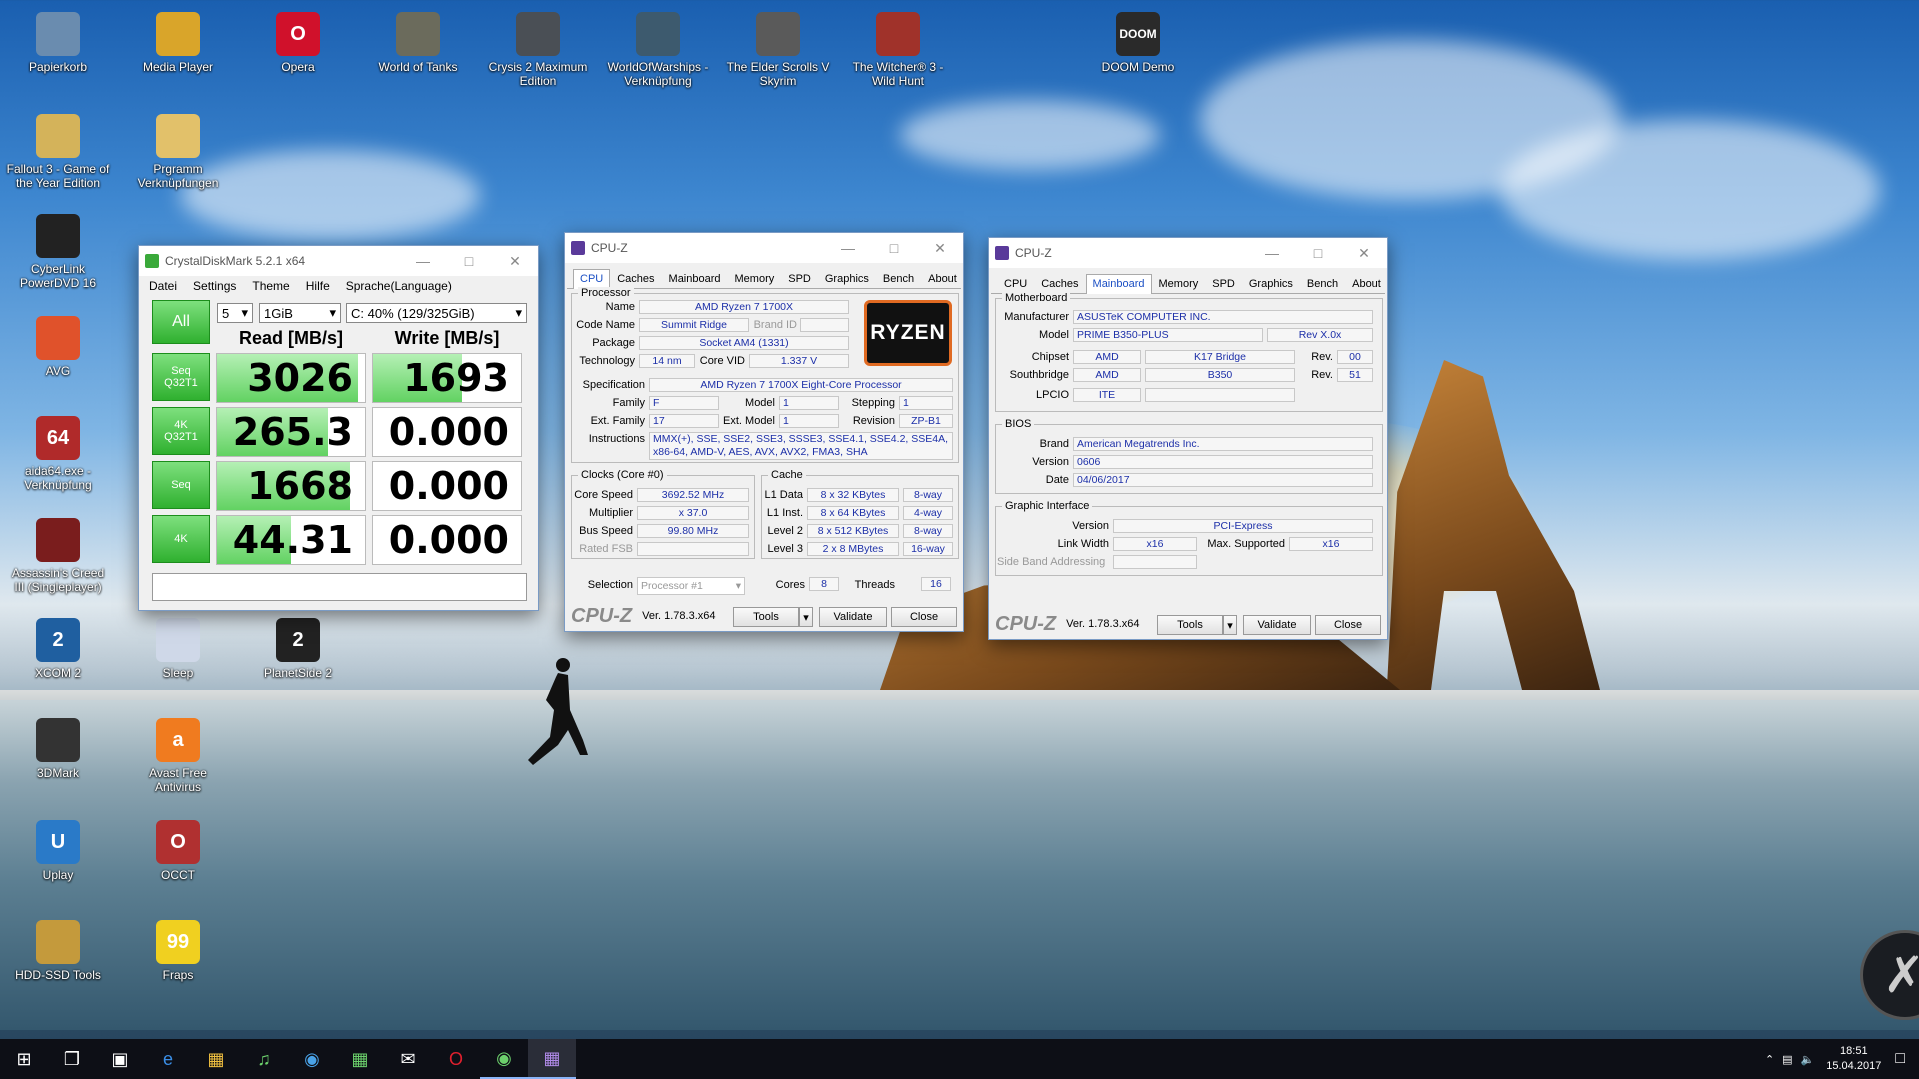 Image resolution: width=1919 pixels, height=1079 pixels. I want to click on desktop-icon: The Elder Scrolls V Skyrim, so click(778, 47).